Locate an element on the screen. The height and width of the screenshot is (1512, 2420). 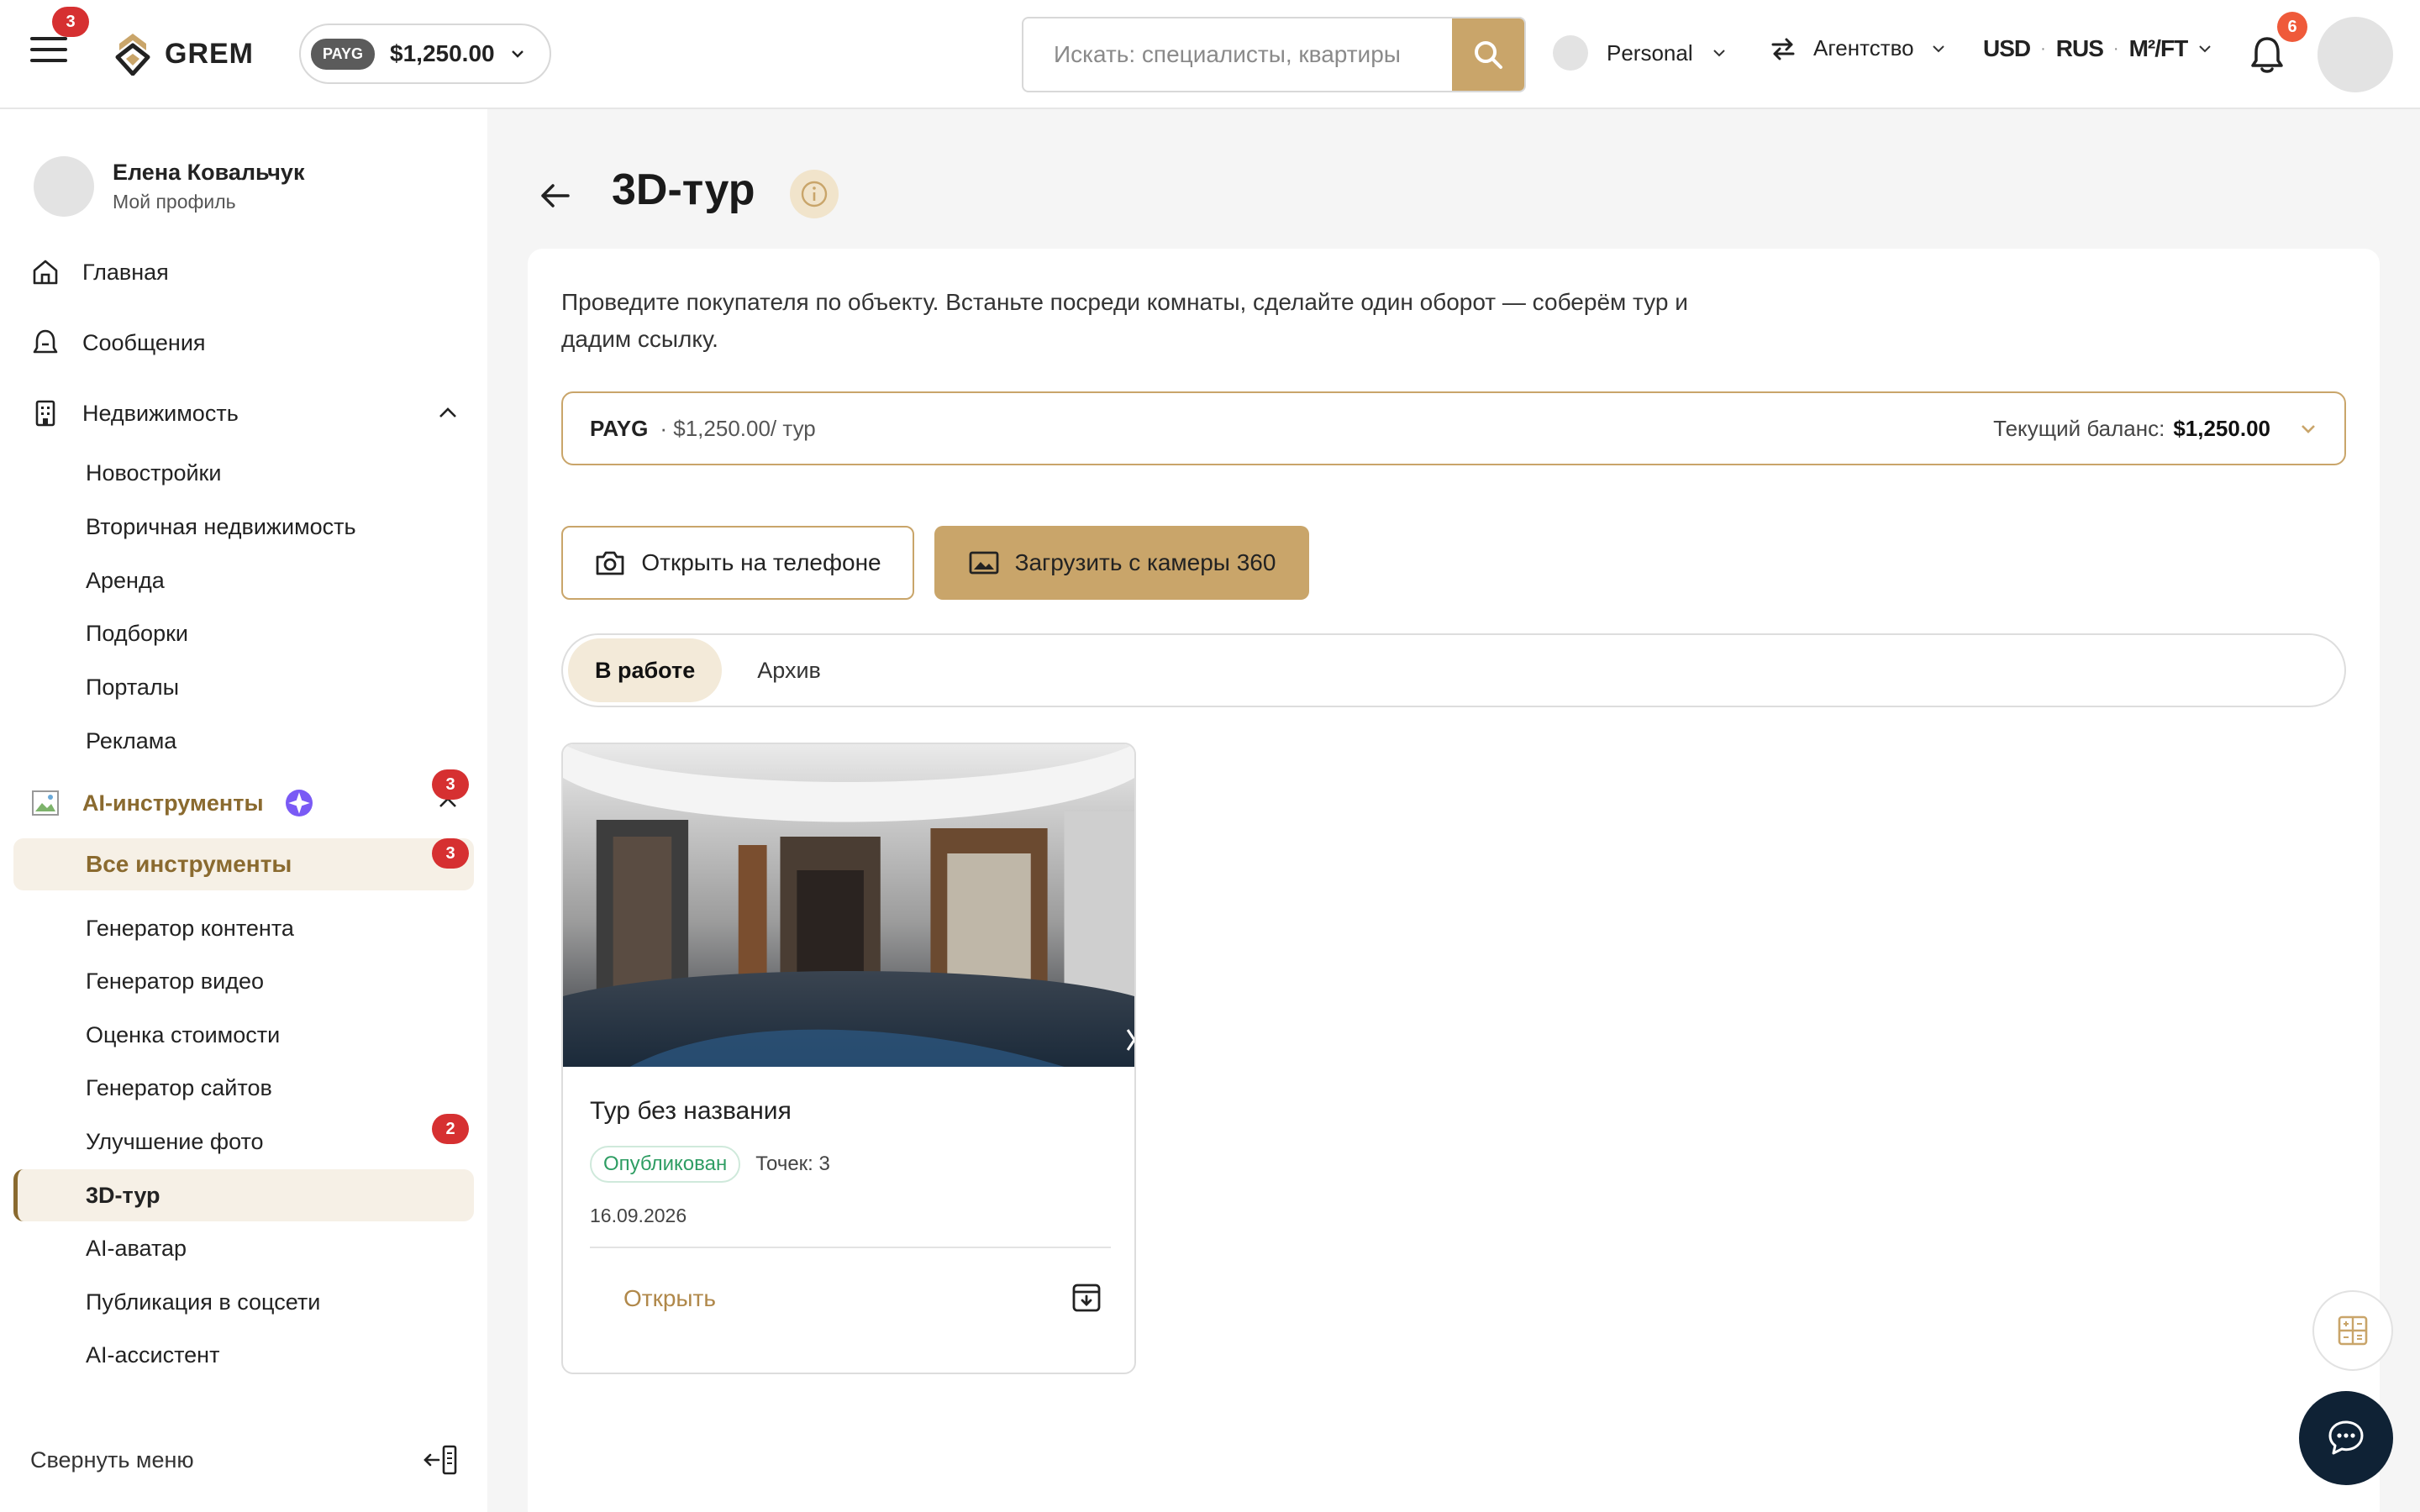
active-item-highlight is located at coordinates (243, 1195).